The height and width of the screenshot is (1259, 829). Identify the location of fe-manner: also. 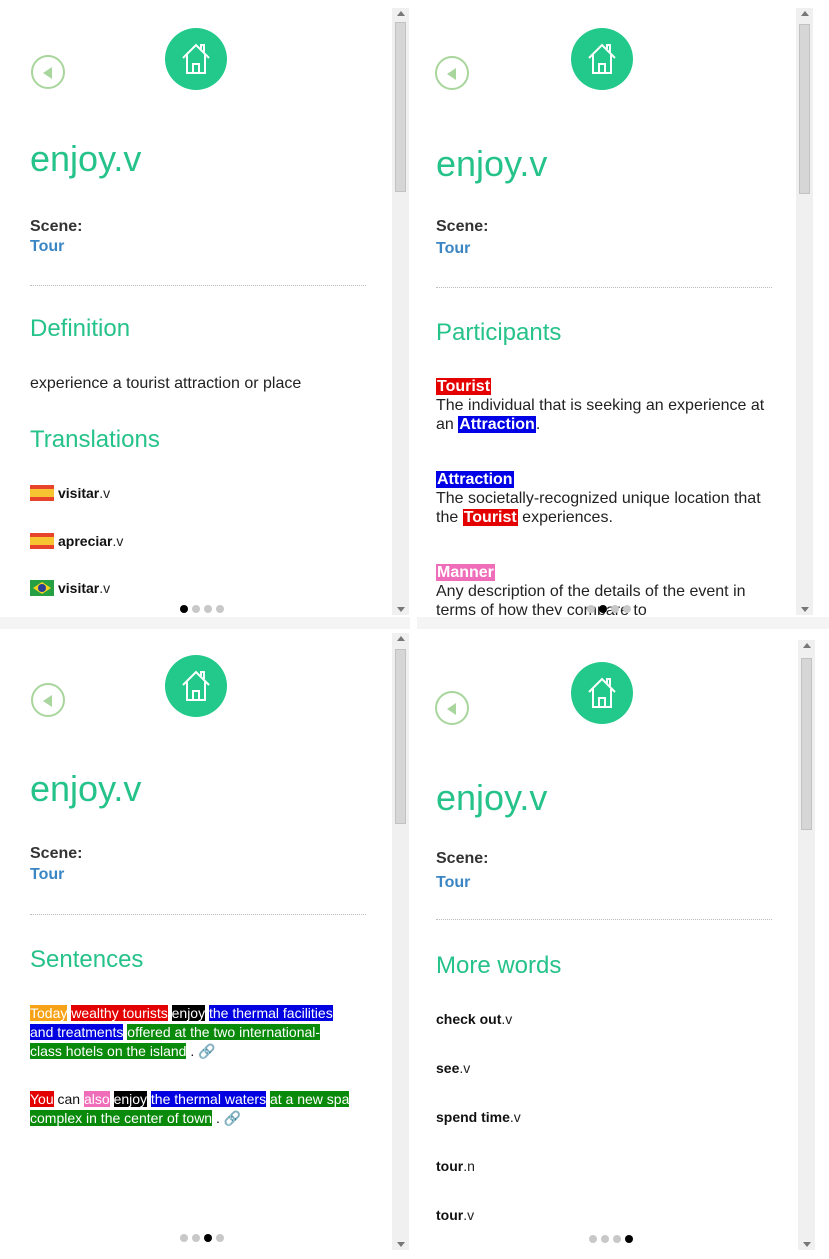
(96, 1099).